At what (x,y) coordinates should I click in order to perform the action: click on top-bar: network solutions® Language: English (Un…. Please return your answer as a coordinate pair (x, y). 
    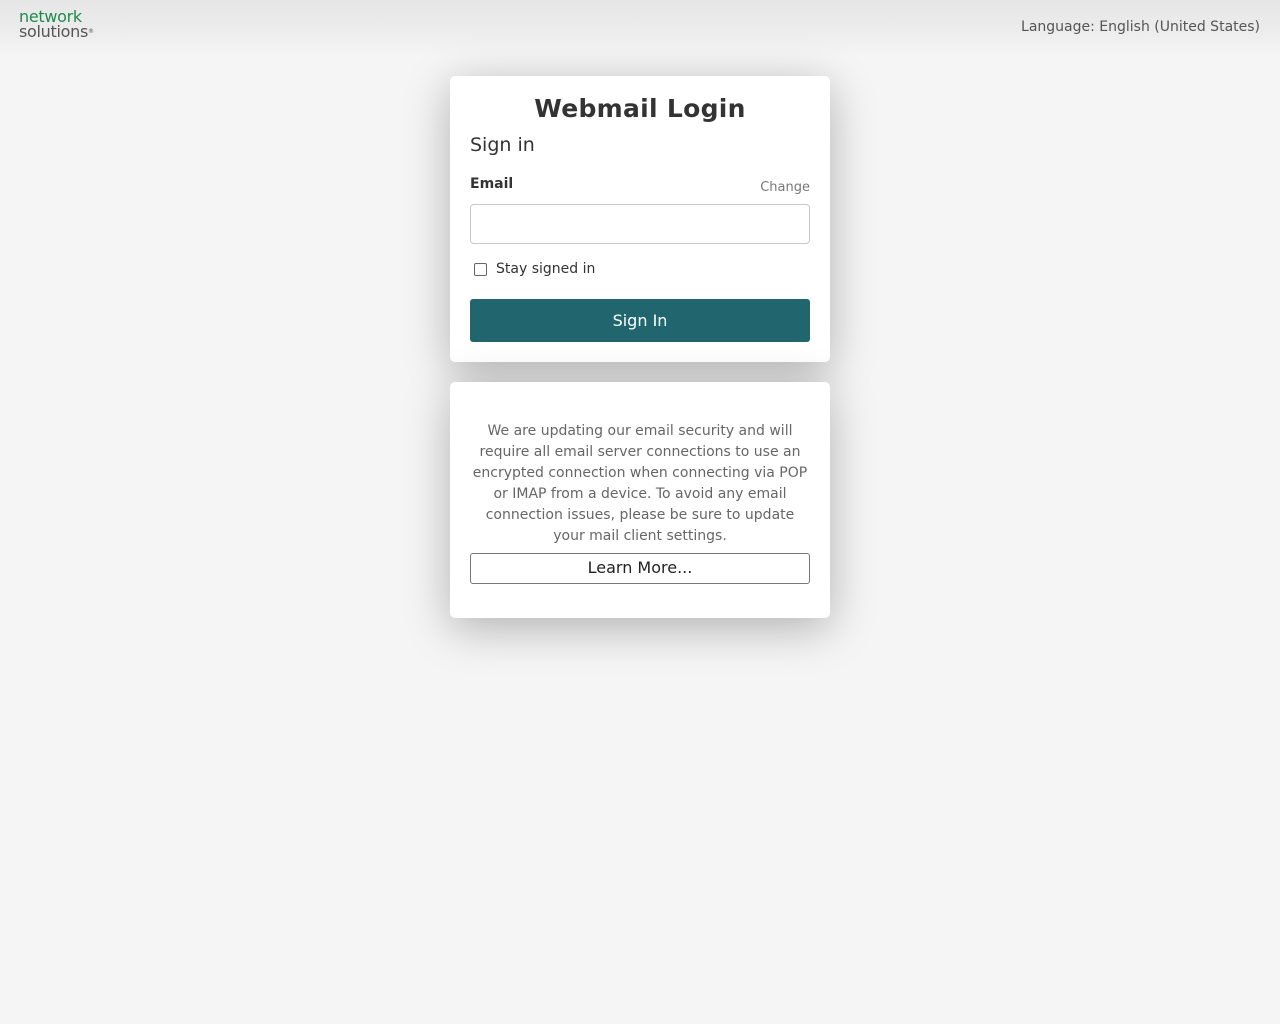
    Looking at the image, I should click on (640, 28).